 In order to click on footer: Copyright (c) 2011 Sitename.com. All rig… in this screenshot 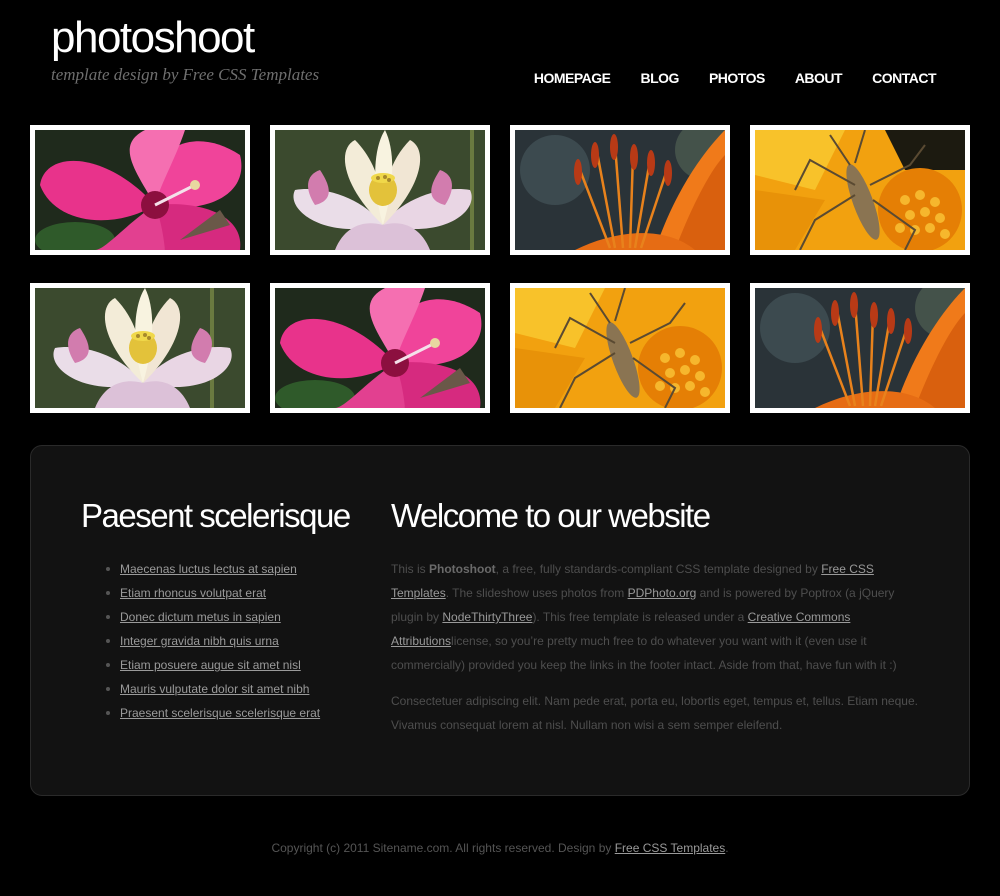, I will do `click(500, 848)`.